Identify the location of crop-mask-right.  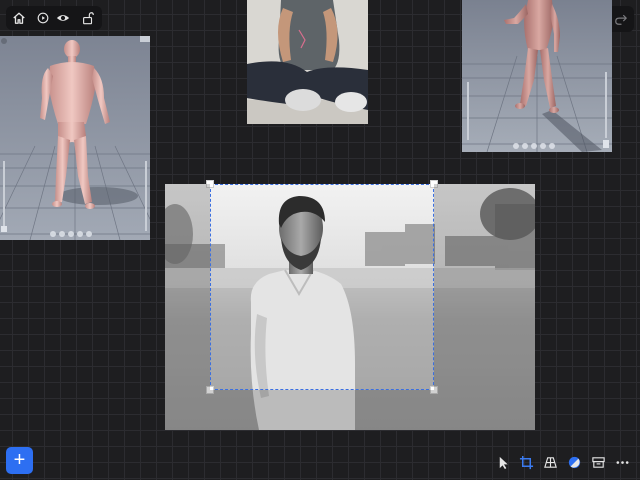
(484, 307).